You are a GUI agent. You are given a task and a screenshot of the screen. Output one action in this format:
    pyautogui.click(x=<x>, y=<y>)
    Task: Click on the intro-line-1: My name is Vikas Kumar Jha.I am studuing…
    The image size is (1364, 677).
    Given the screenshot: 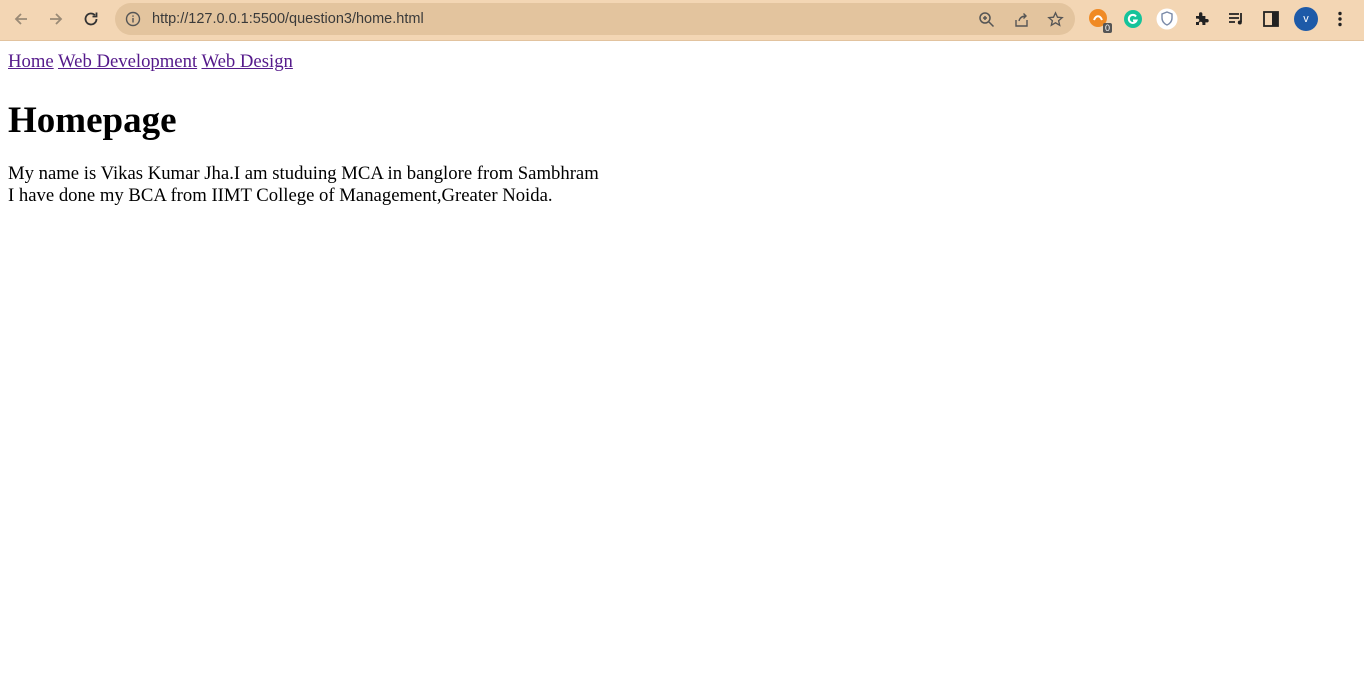 What is the action you would take?
    pyautogui.click(x=303, y=173)
    